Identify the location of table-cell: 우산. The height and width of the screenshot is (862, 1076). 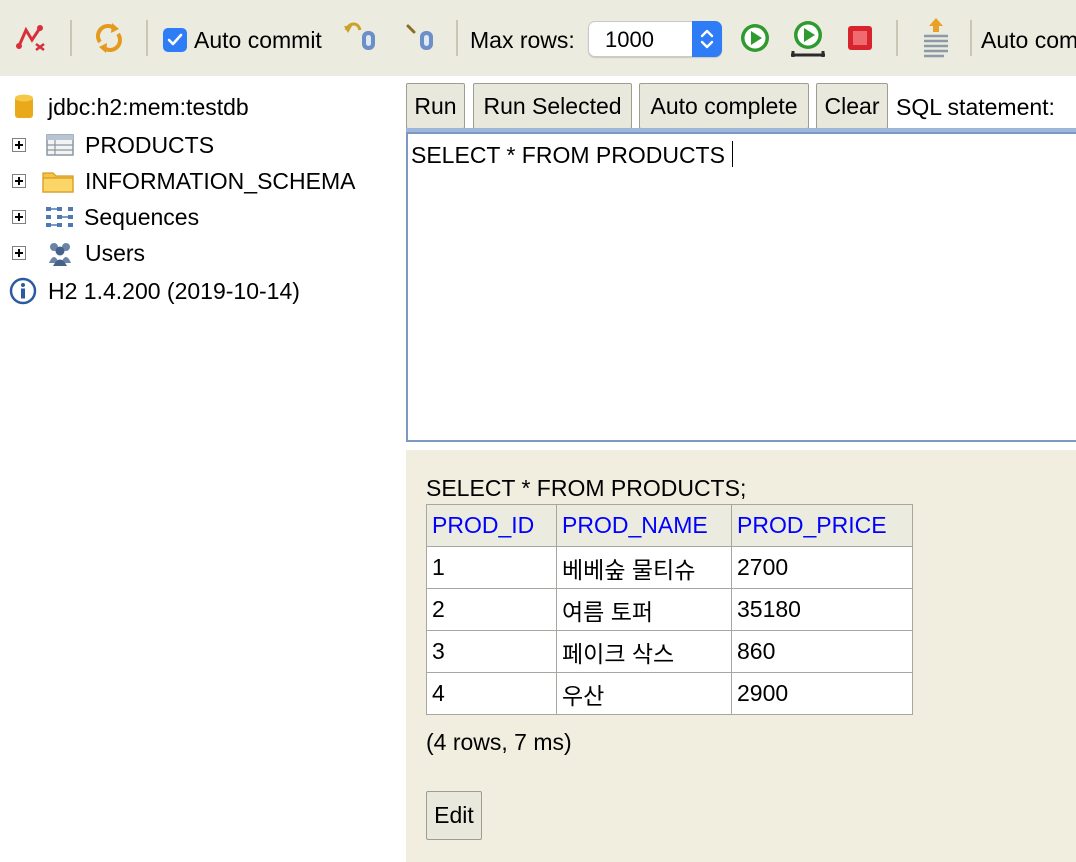
(644, 693).